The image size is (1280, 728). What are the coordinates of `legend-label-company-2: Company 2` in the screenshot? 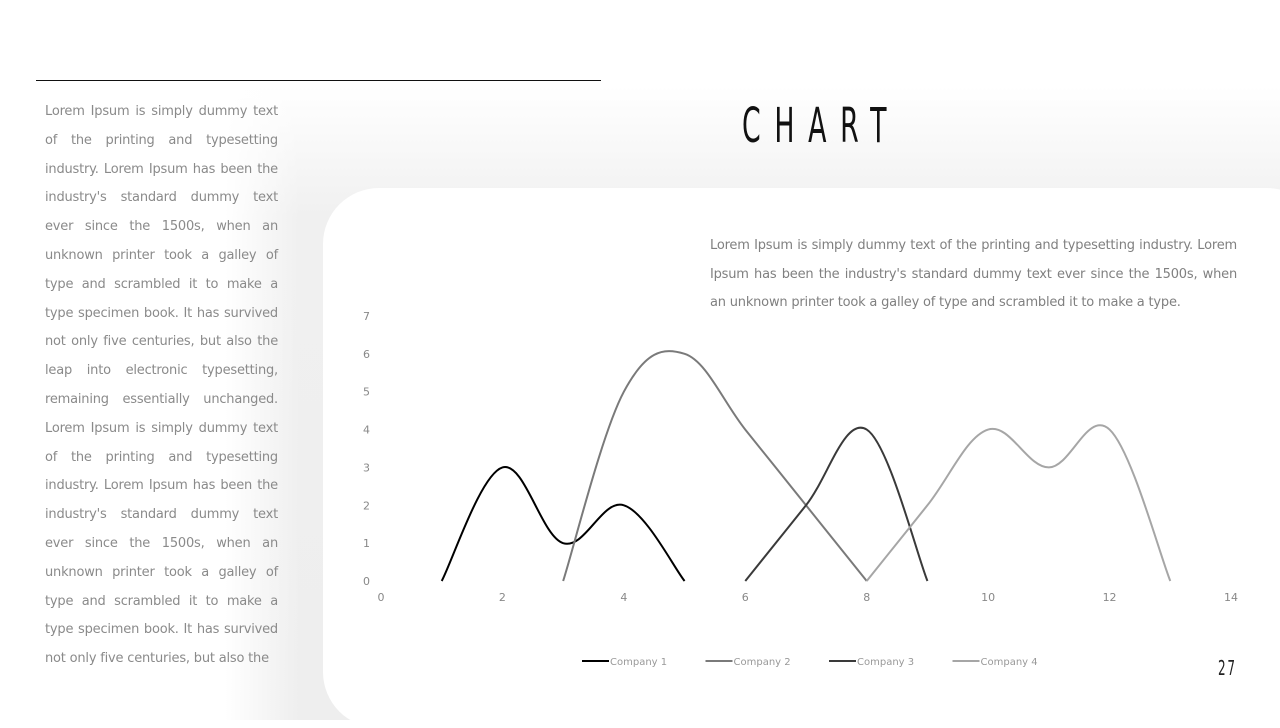 It's located at (762, 662).